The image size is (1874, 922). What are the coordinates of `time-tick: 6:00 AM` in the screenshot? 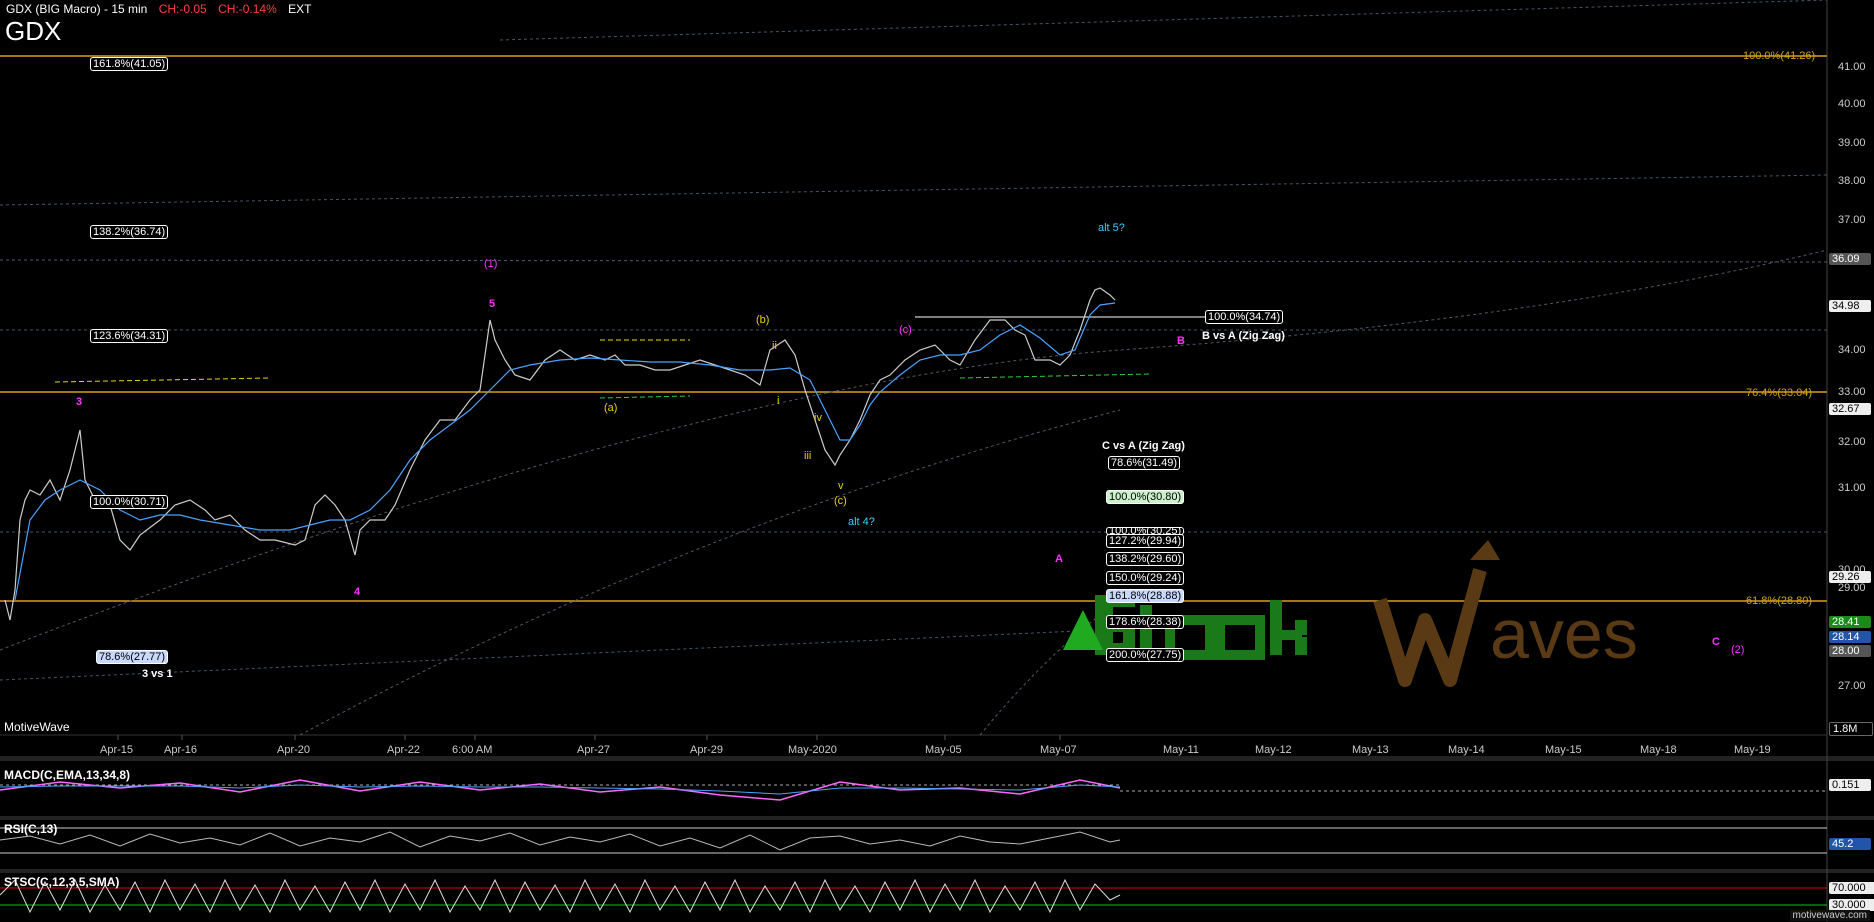 It's located at (472, 750).